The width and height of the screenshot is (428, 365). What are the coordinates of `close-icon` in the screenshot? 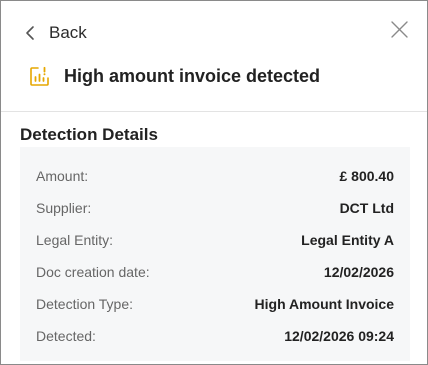 It's located at (399, 29).